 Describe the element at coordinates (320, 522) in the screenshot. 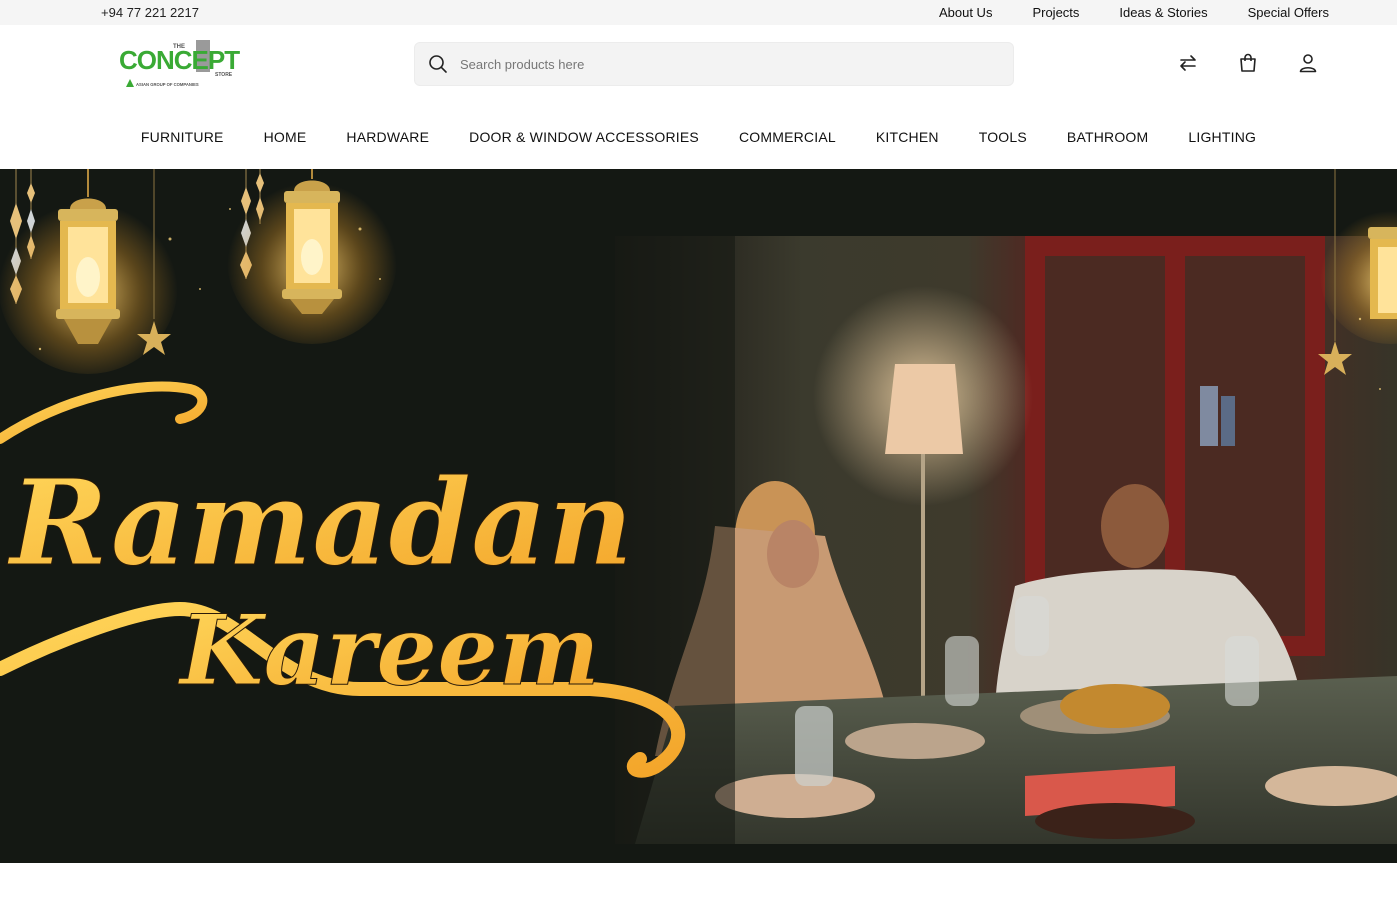

I see `hero-line1: Ramadan` at that location.